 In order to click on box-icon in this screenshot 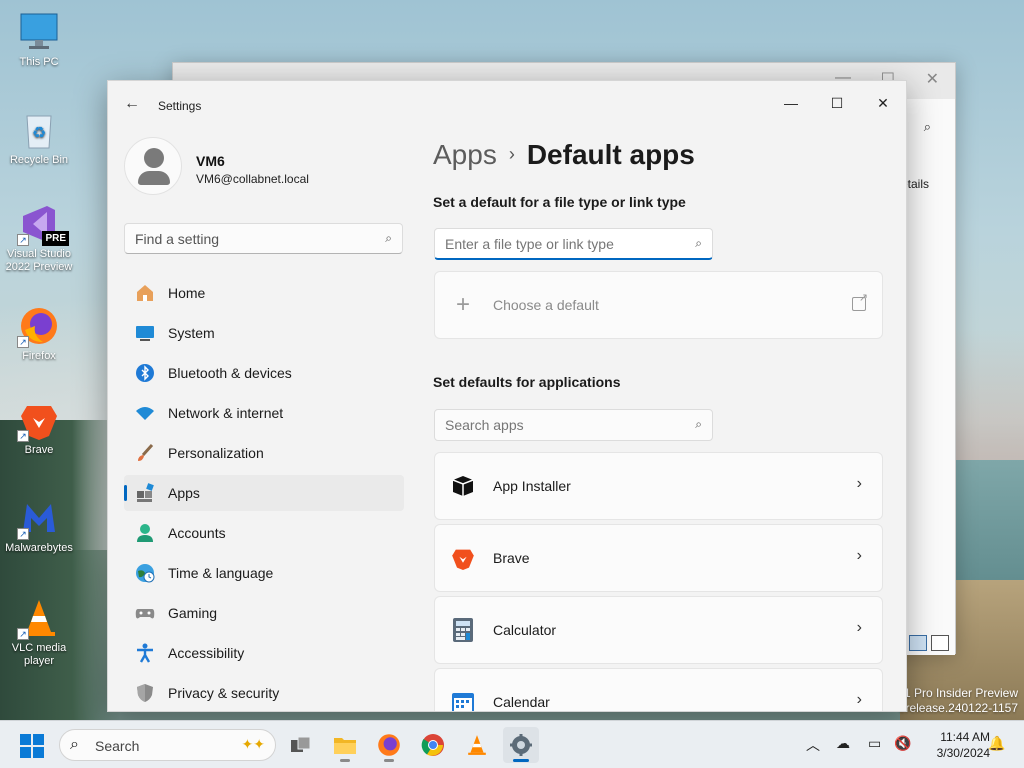, I will do `click(463, 486)`.